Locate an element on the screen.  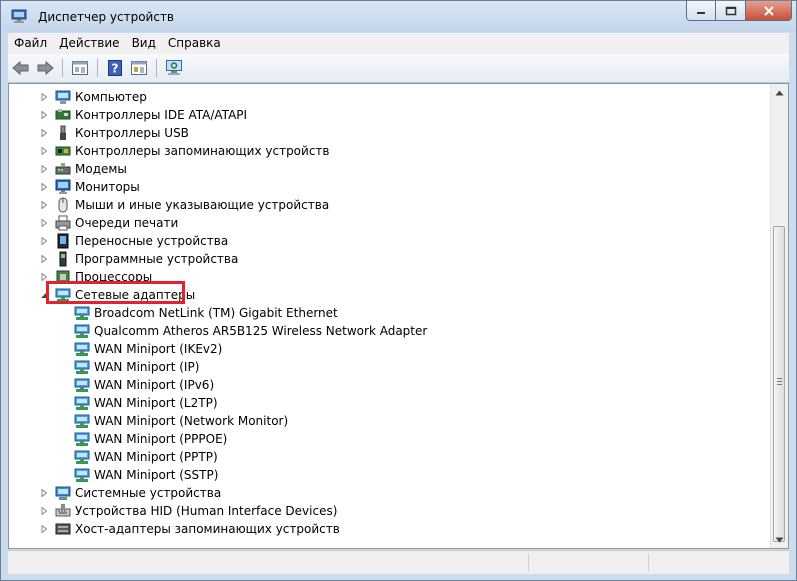
vertical-scrollbar is located at coordinates (779, 316).